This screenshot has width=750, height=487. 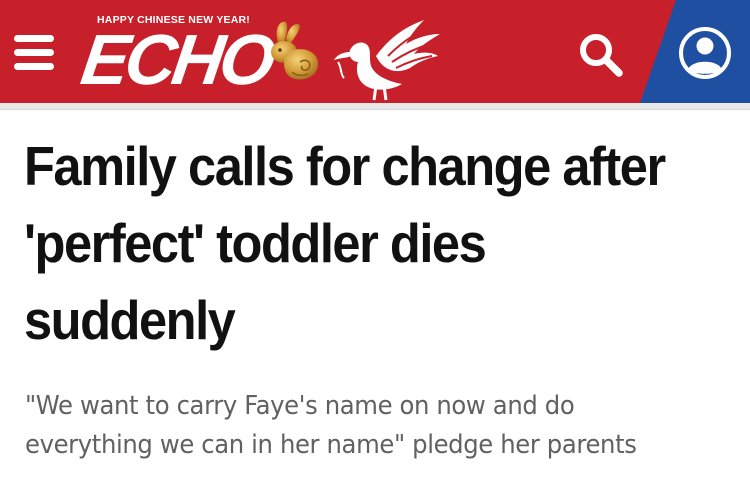 What do you see at coordinates (34, 66) in the screenshot?
I see `menu-bar-bottom` at bounding box center [34, 66].